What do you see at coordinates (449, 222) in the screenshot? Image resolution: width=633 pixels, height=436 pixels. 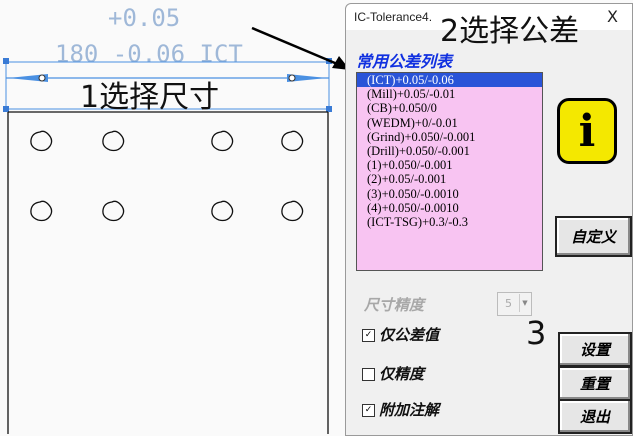 I see `list-item: (ICT-TSG)+0.3/-0.3` at bounding box center [449, 222].